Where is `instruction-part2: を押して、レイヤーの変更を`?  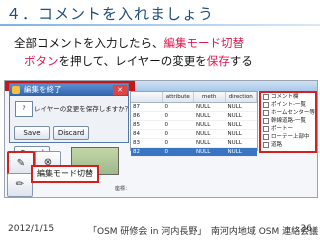
instruction-part2: を押して、レイヤーの変更を is located at coordinates (132, 61).